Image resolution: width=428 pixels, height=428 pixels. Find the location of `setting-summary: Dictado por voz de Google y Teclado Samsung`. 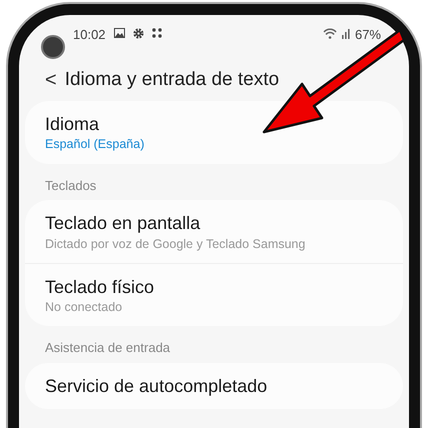

setting-summary: Dictado por voz de Google y Teclado Samsung is located at coordinates (175, 244).